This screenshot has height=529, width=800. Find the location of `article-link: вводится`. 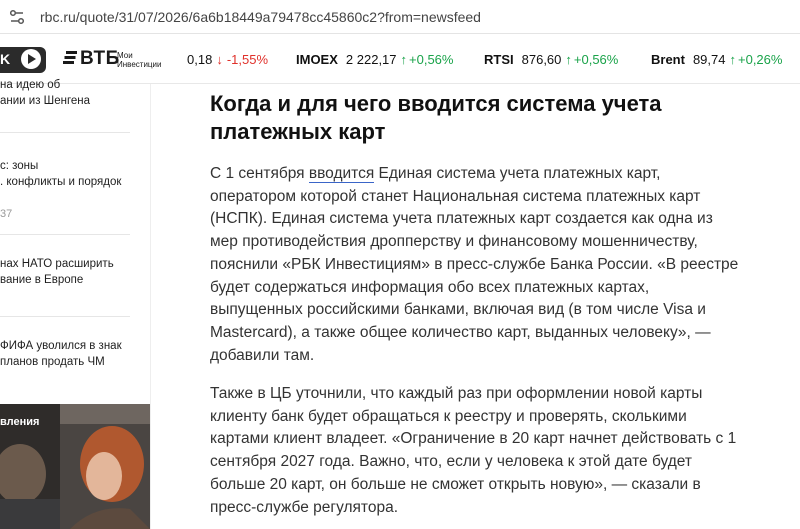

article-link: вводится is located at coordinates (341, 174).